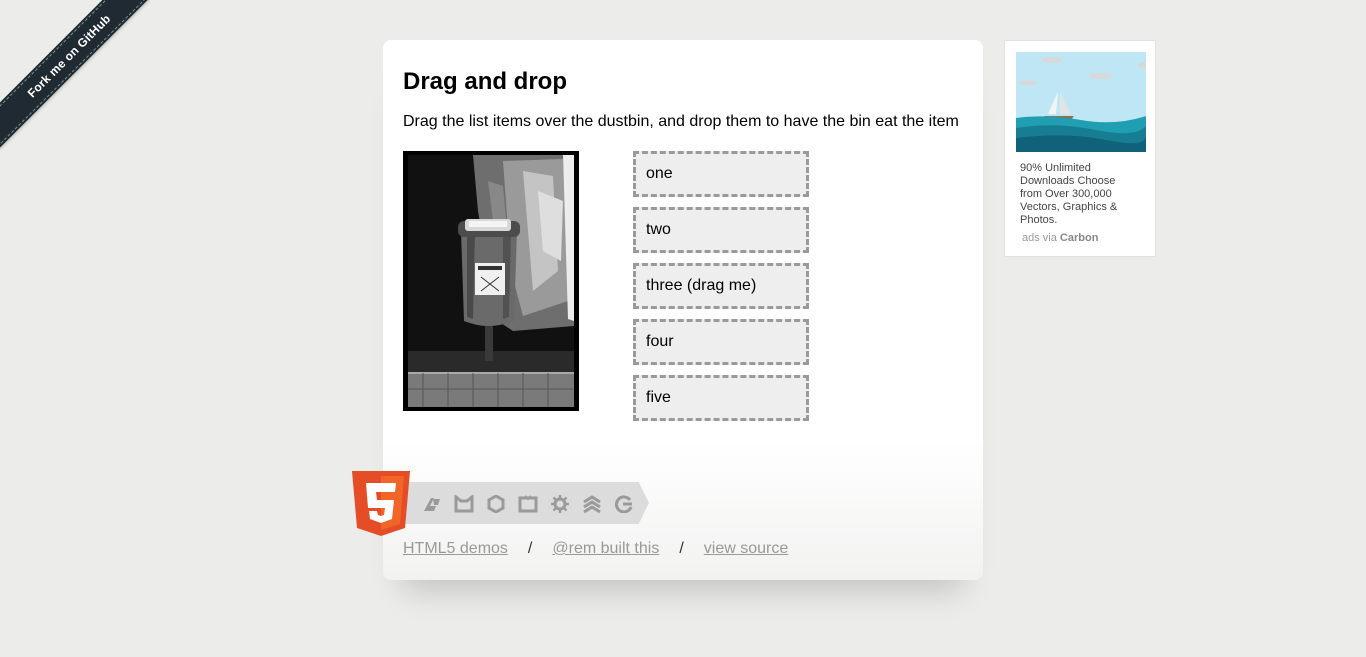 This screenshot has height=657, width=1366. I want to click on fork-ribbon-wrap: Fork me on GitHub, so click(75, 75).